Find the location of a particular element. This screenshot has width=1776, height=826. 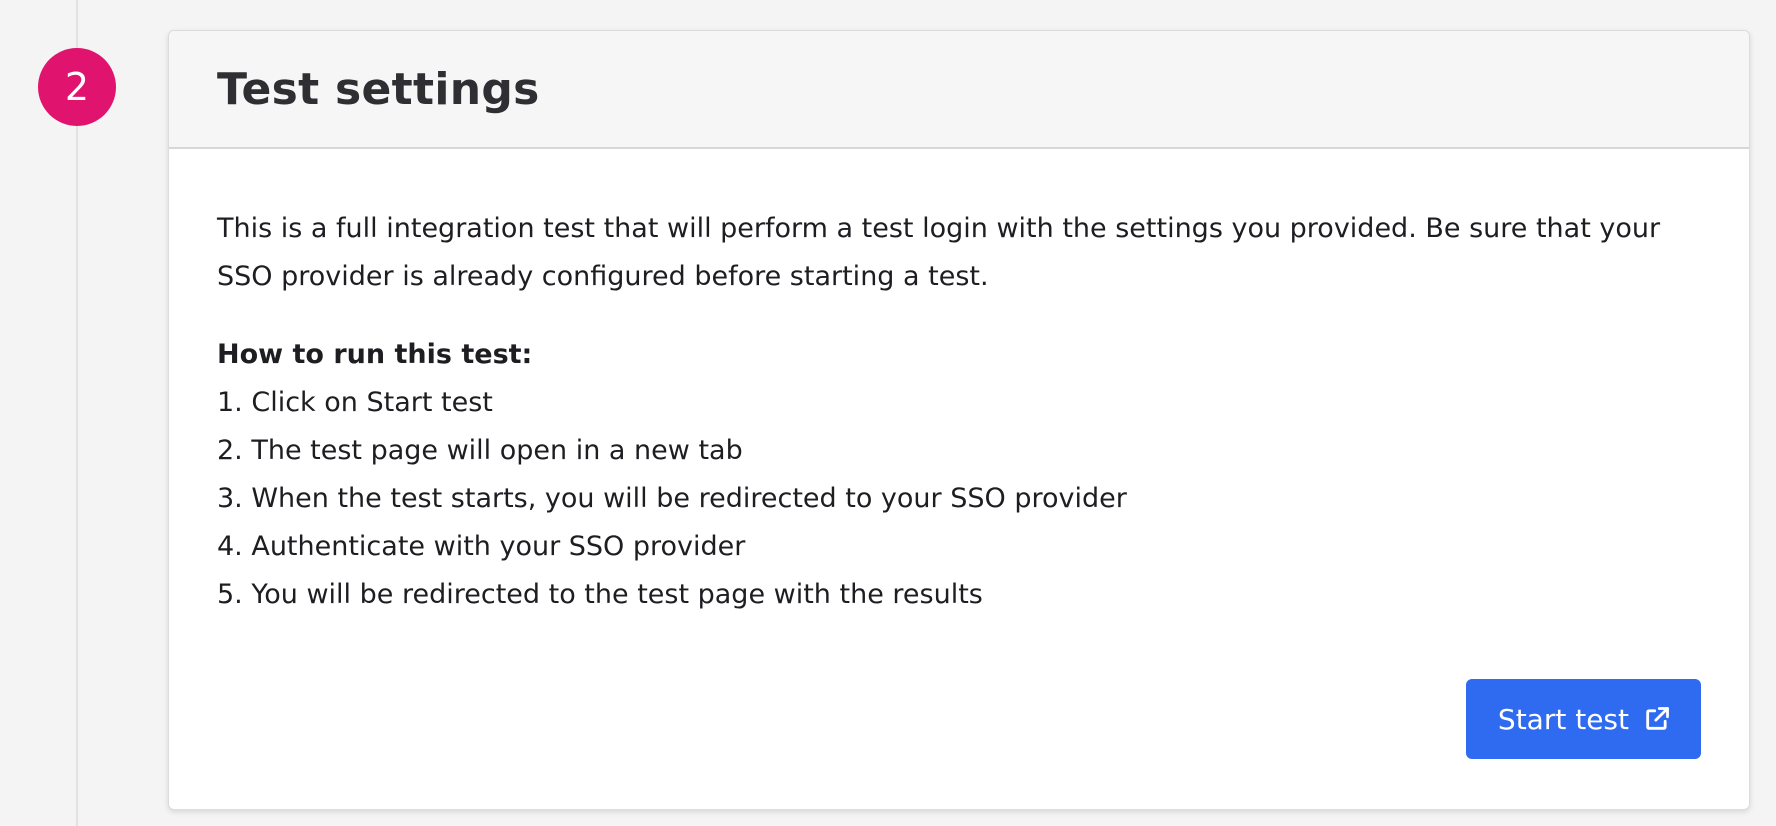

step-number-badge: 2 is located at coordinates (77, 87).